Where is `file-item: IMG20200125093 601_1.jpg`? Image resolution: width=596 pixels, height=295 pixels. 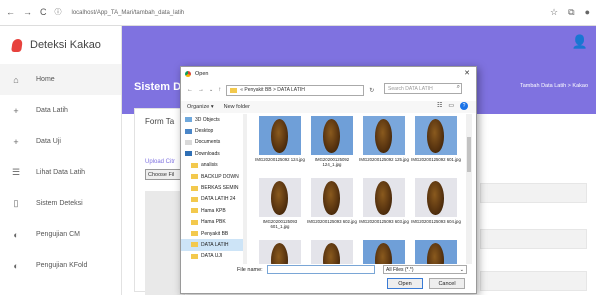 file-item: IMG20200125093 601_1.jpg is located at coordinates (280, 208).